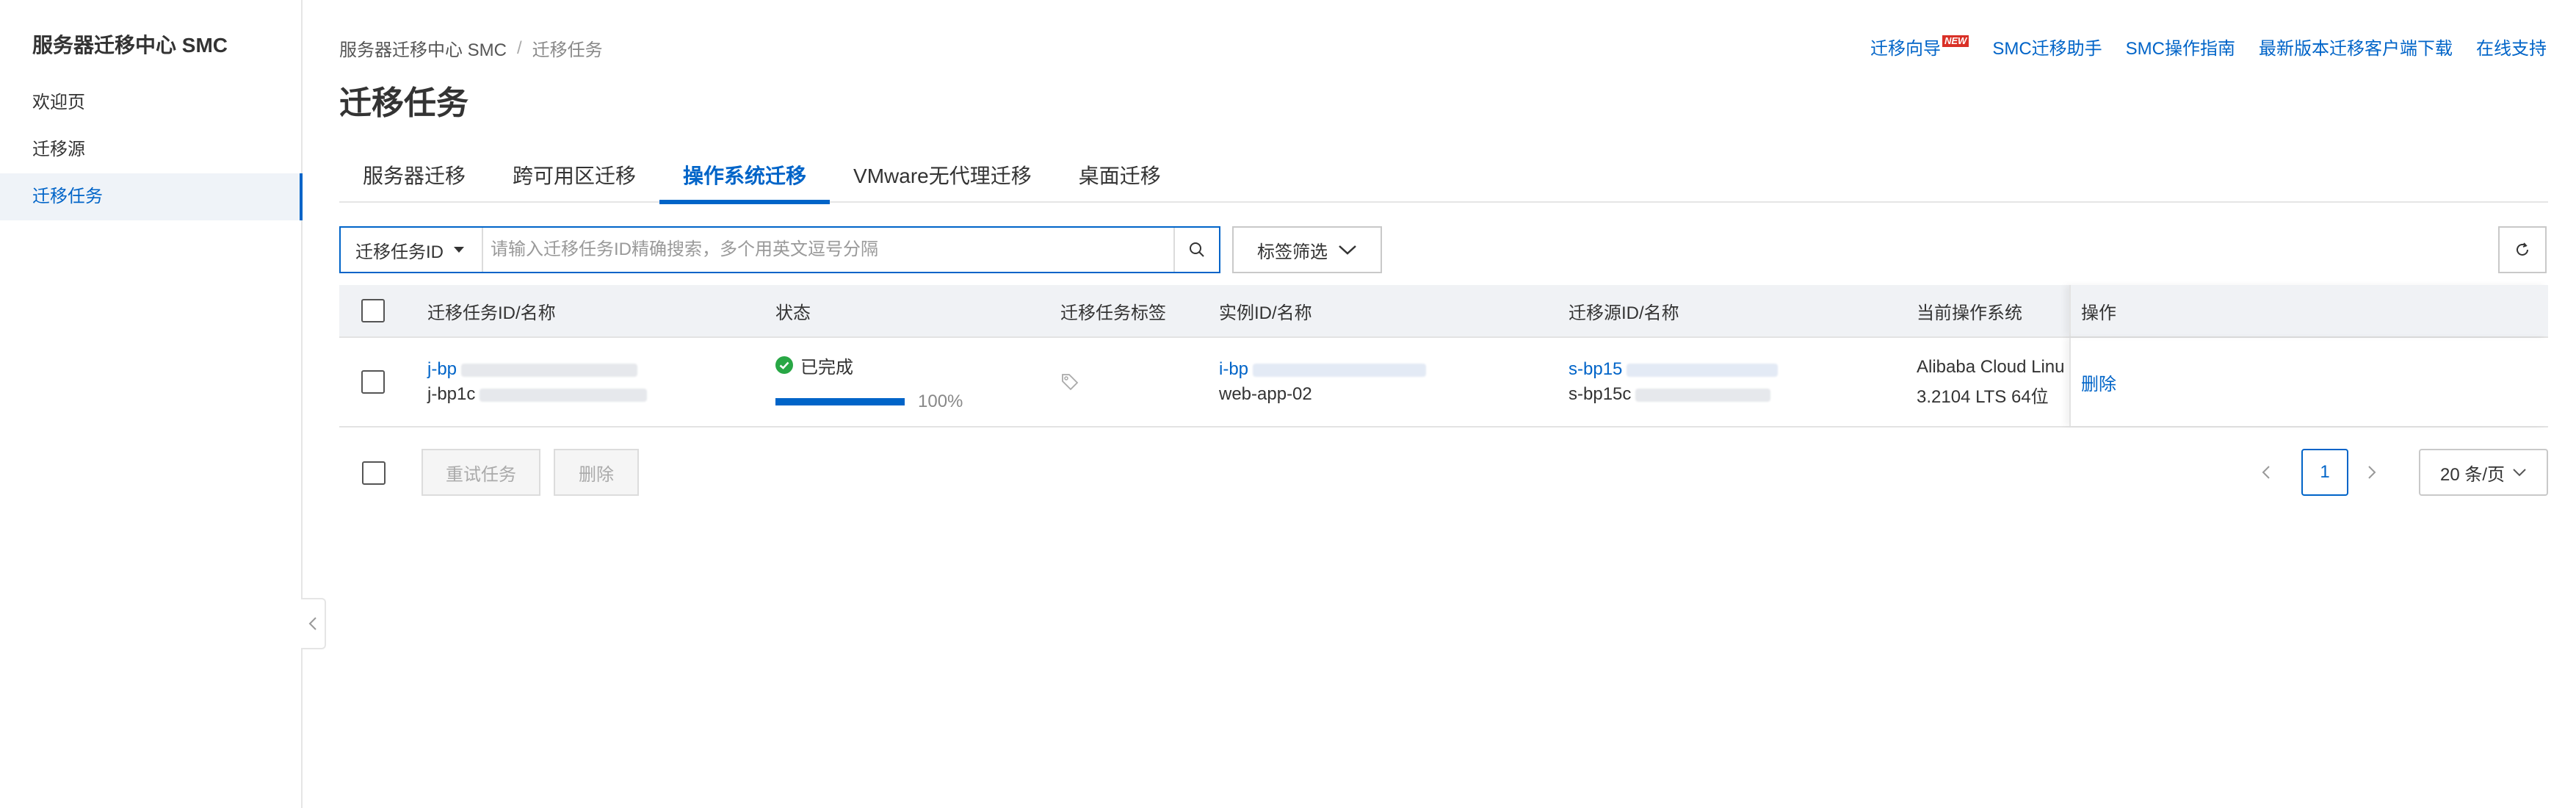  I want to click on search-icon, so click(1197, 249).